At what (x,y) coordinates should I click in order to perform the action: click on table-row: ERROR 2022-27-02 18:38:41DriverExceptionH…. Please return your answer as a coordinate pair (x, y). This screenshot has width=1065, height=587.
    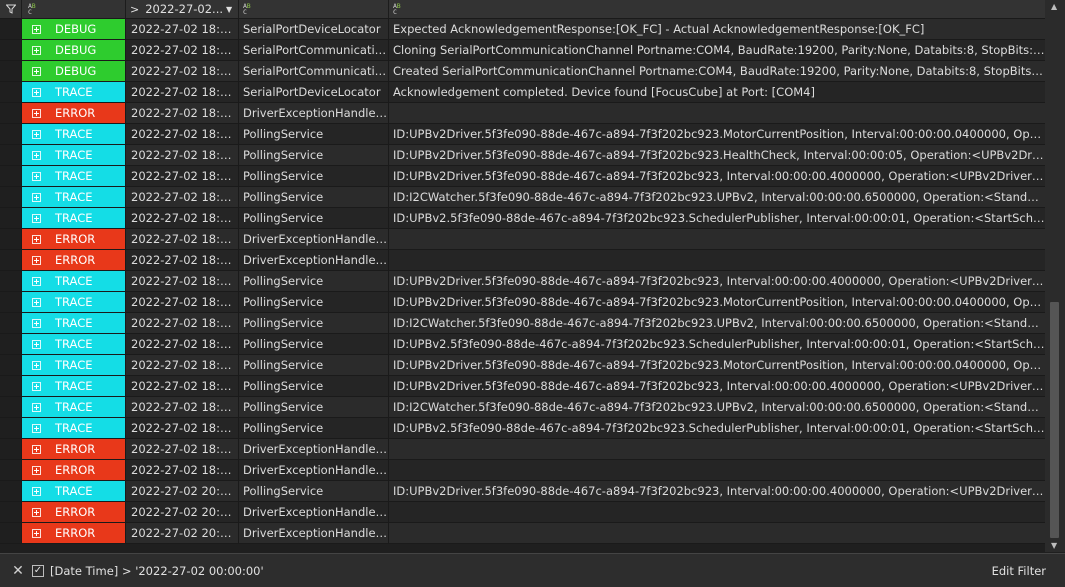
    Looking at the image, I should click on (522, 239).